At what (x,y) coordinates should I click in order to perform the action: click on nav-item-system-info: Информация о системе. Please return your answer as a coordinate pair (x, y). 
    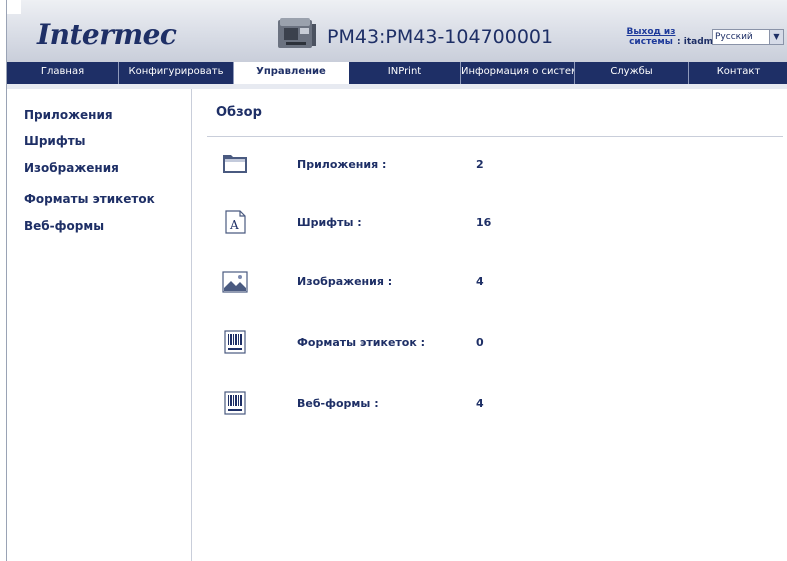
    Looking at the image, I should click on (518, 73).